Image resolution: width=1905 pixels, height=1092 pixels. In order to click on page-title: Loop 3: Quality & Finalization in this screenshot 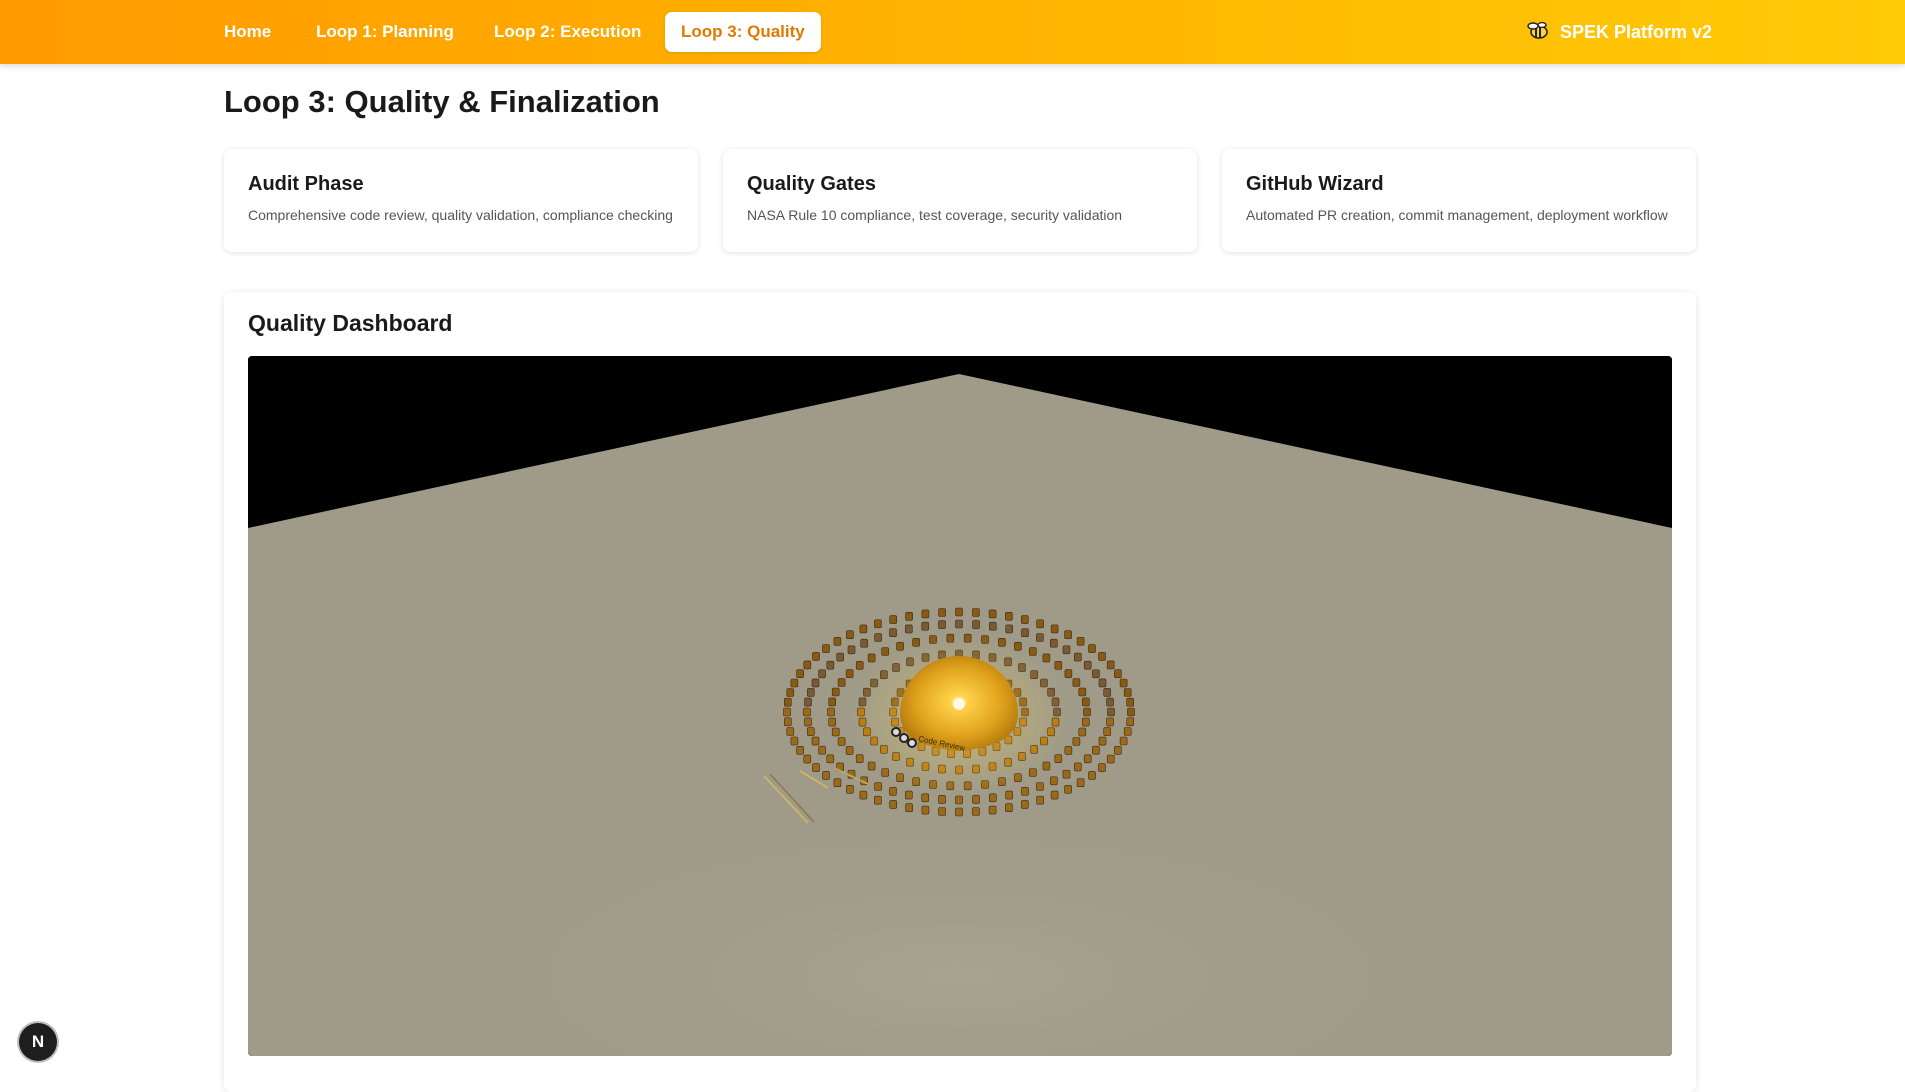, I will do `click(442, 101)`.